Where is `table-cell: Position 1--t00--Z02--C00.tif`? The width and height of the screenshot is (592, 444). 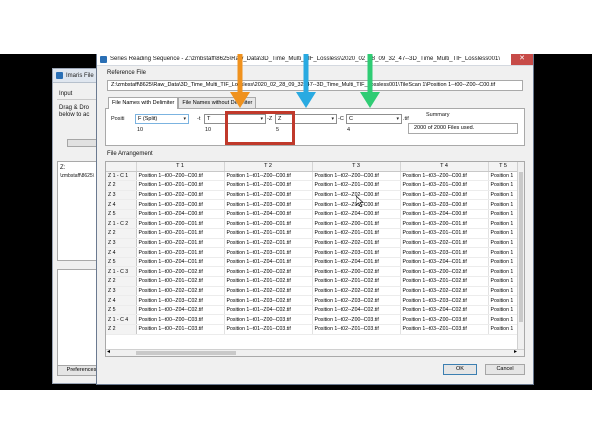
table-cell: Position 1--t00--Z02--C00.tif is located at coordinates (180, 195).